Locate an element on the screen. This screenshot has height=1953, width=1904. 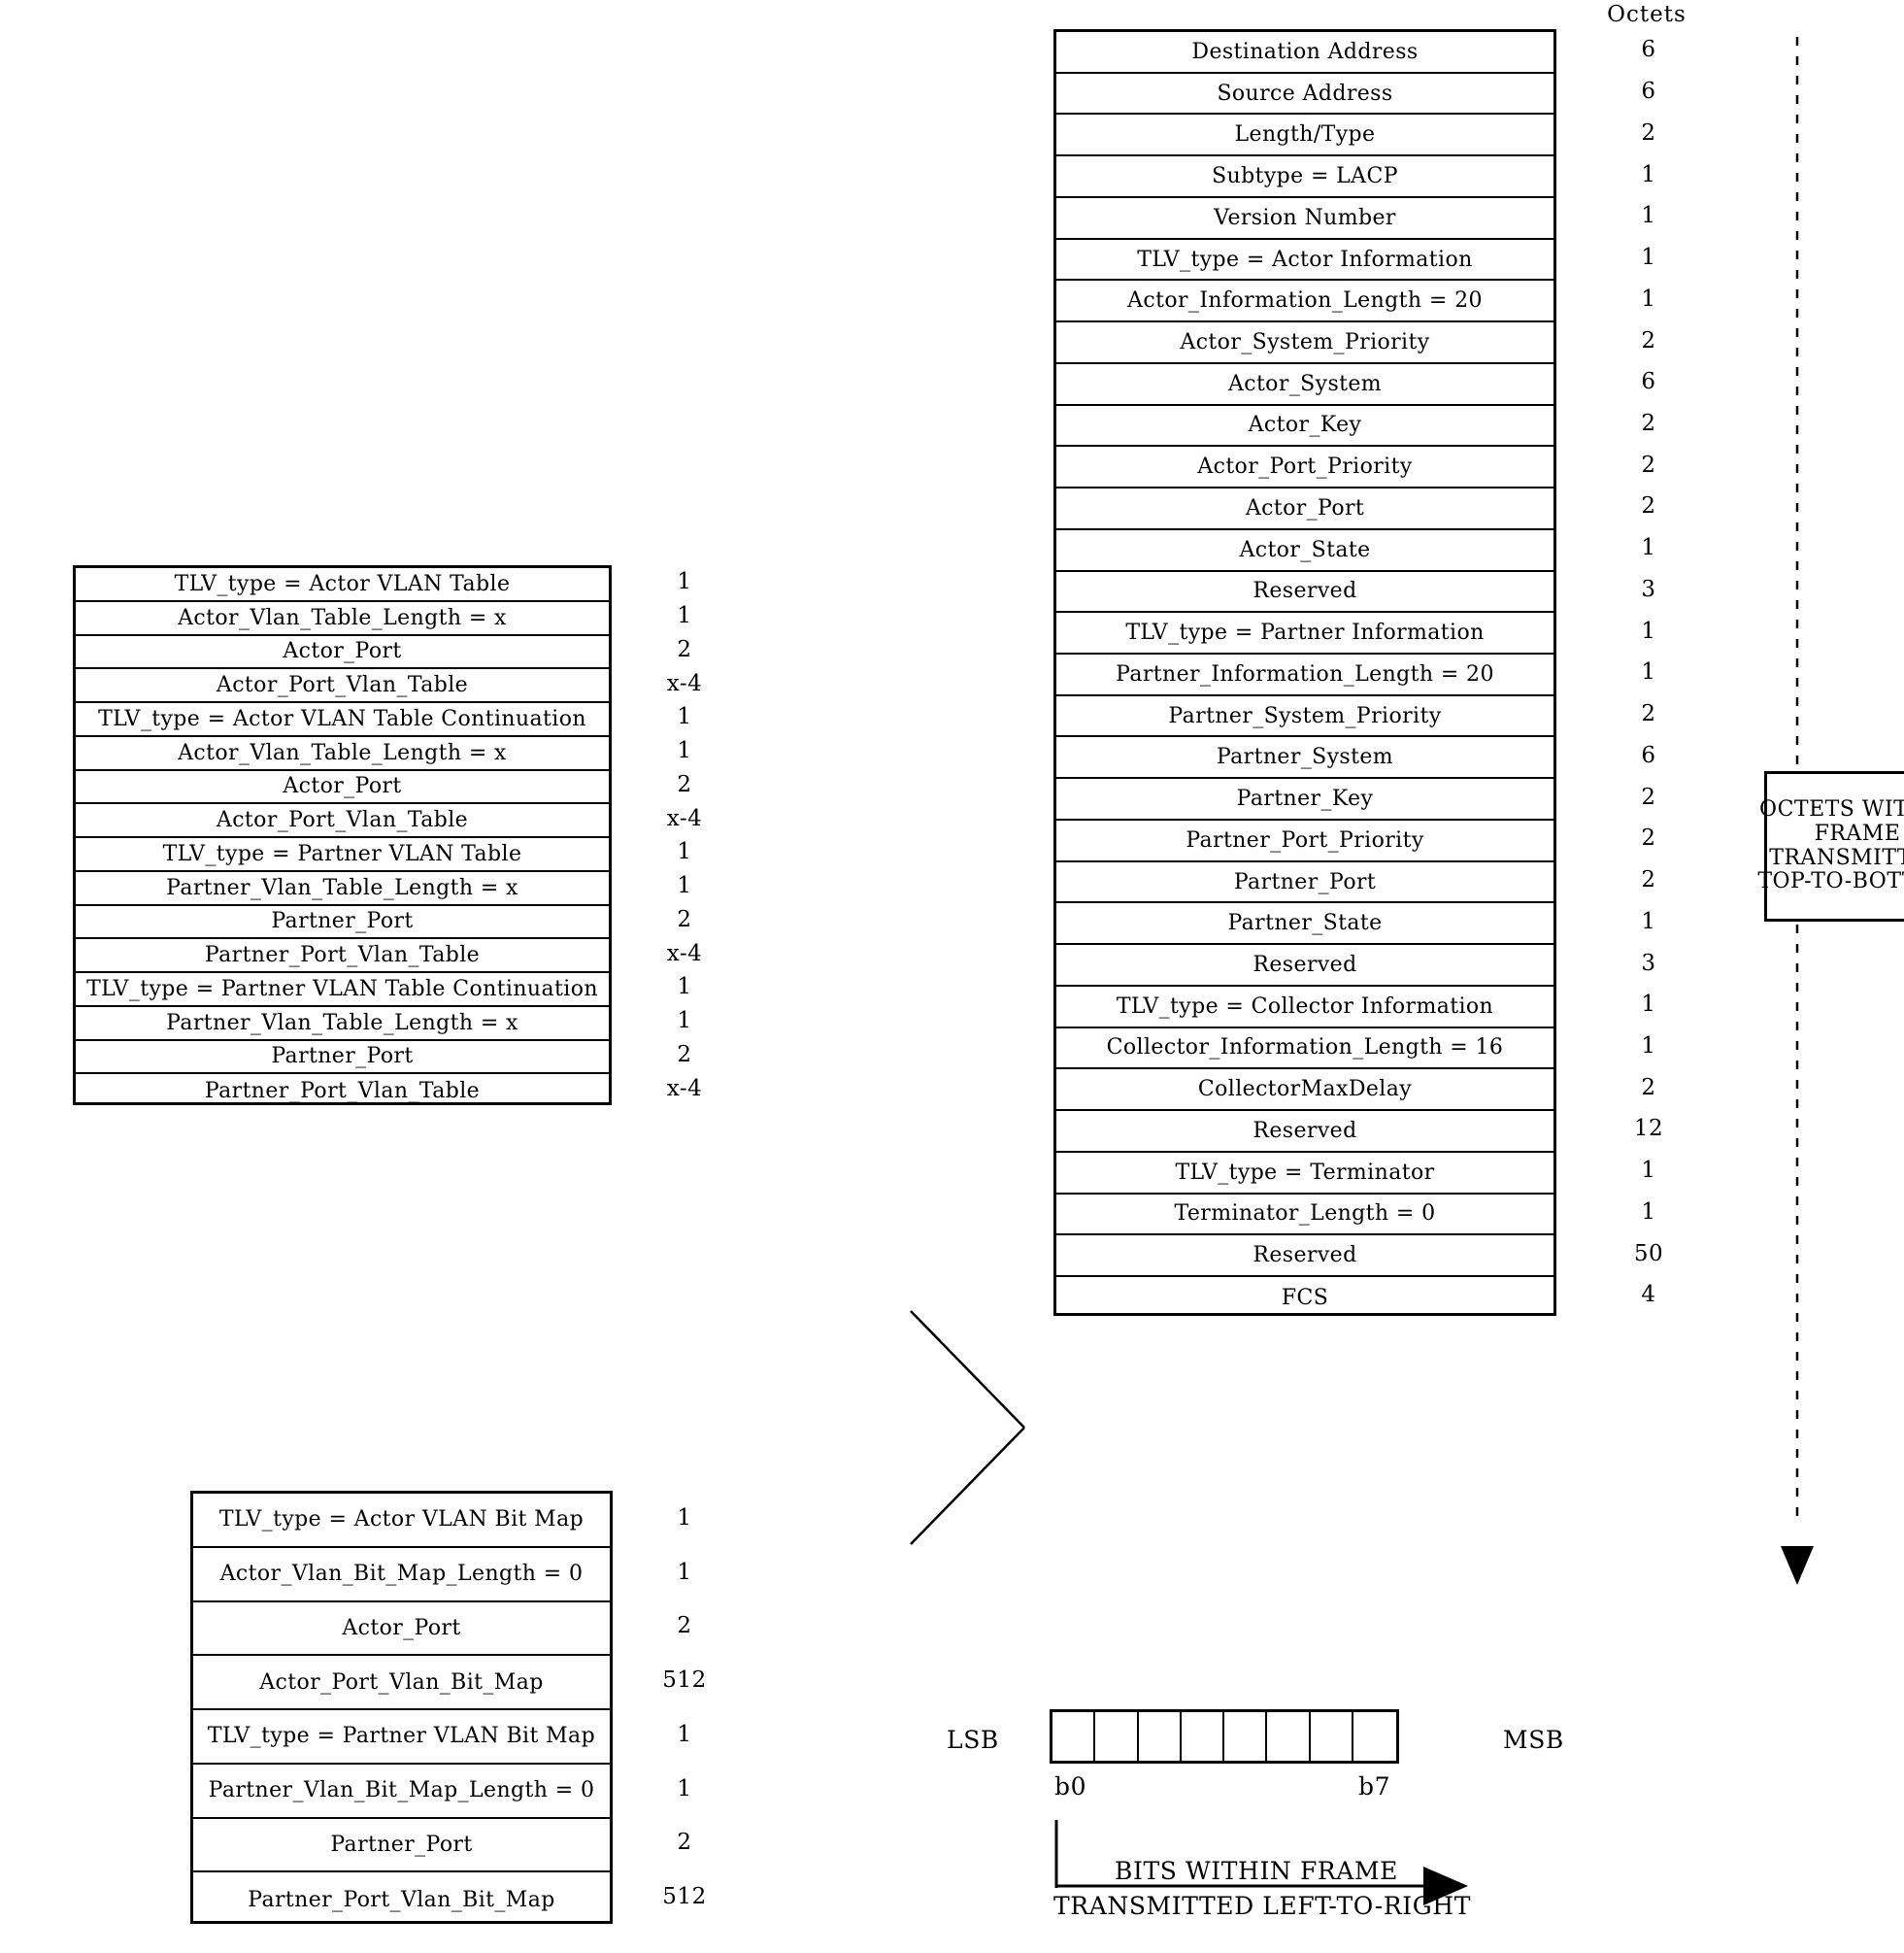
frame-field-row: Length/Type is located at coordinates (1304, 136).